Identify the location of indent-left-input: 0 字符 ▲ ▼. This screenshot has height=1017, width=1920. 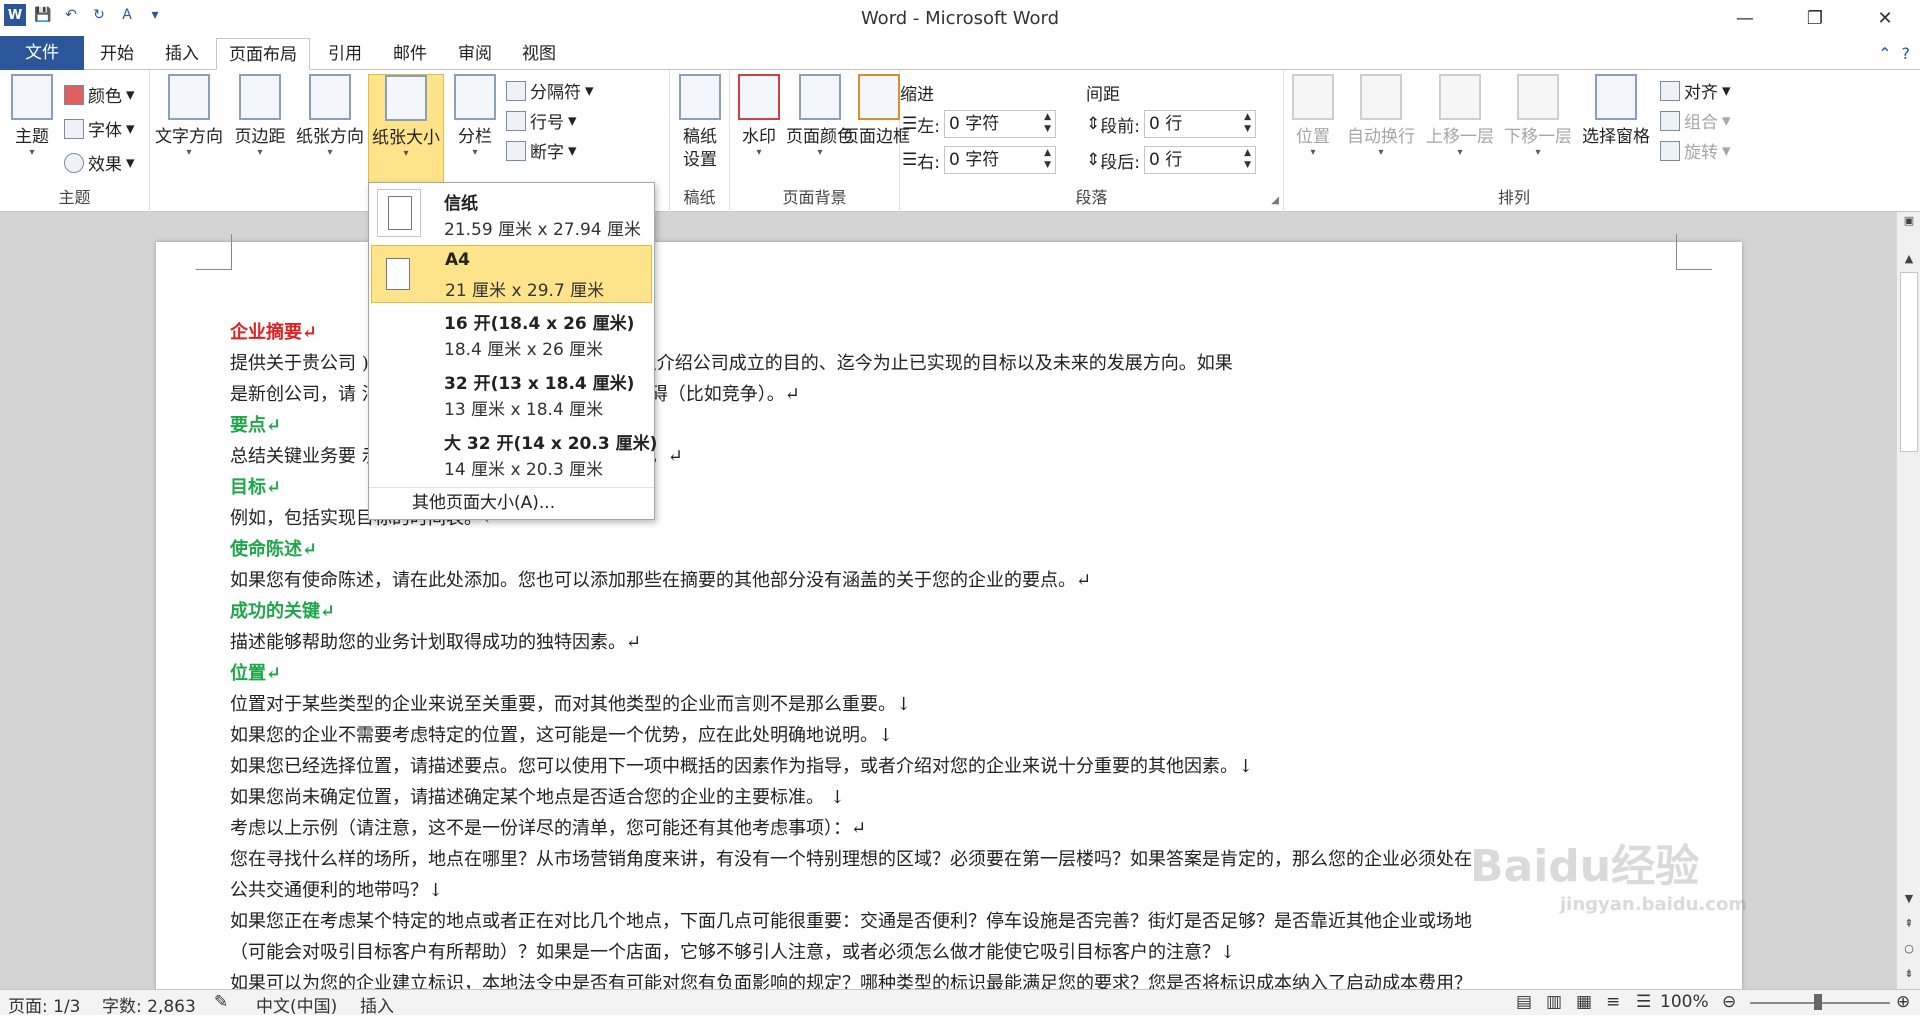
(999, 124).